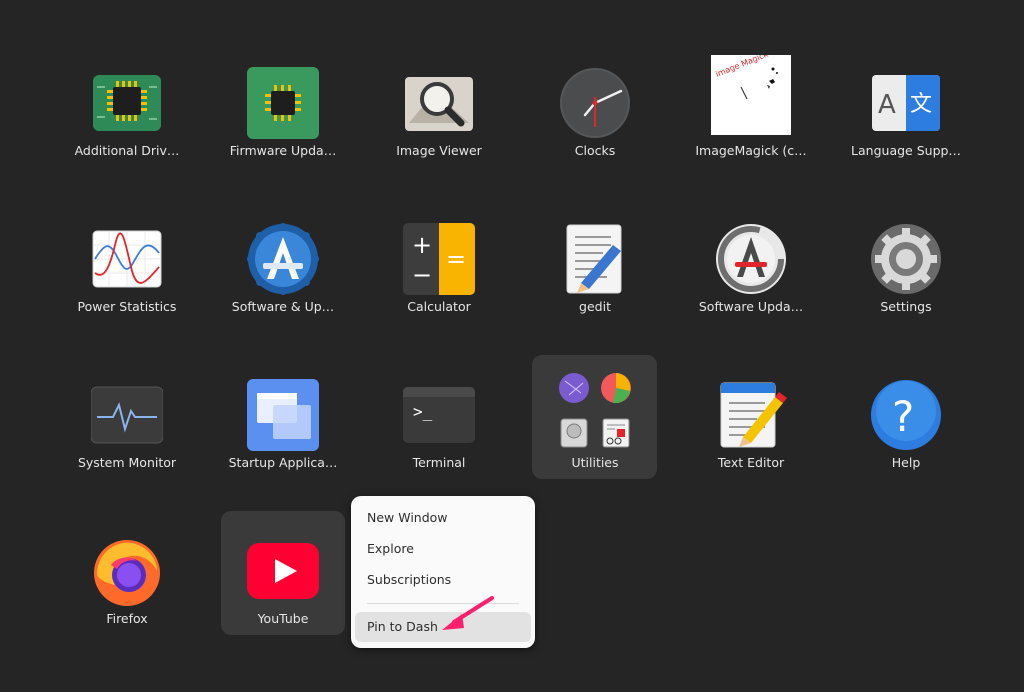  I want to click on menu-item-new-window: New Window, so click(443, 518).